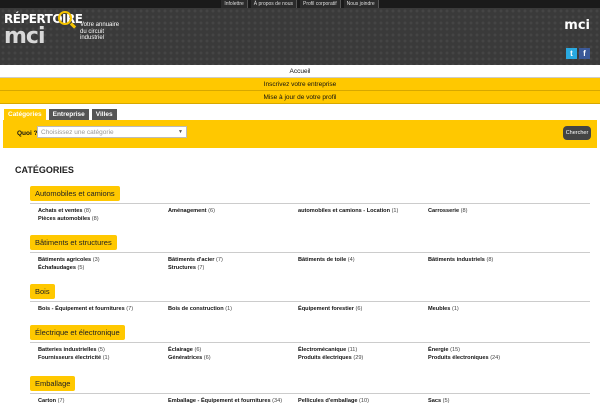 Image resolution: width=600 pixels, height=410 pixels. I want to click on subcategory-link: Sacs (5), so click(438, 401).